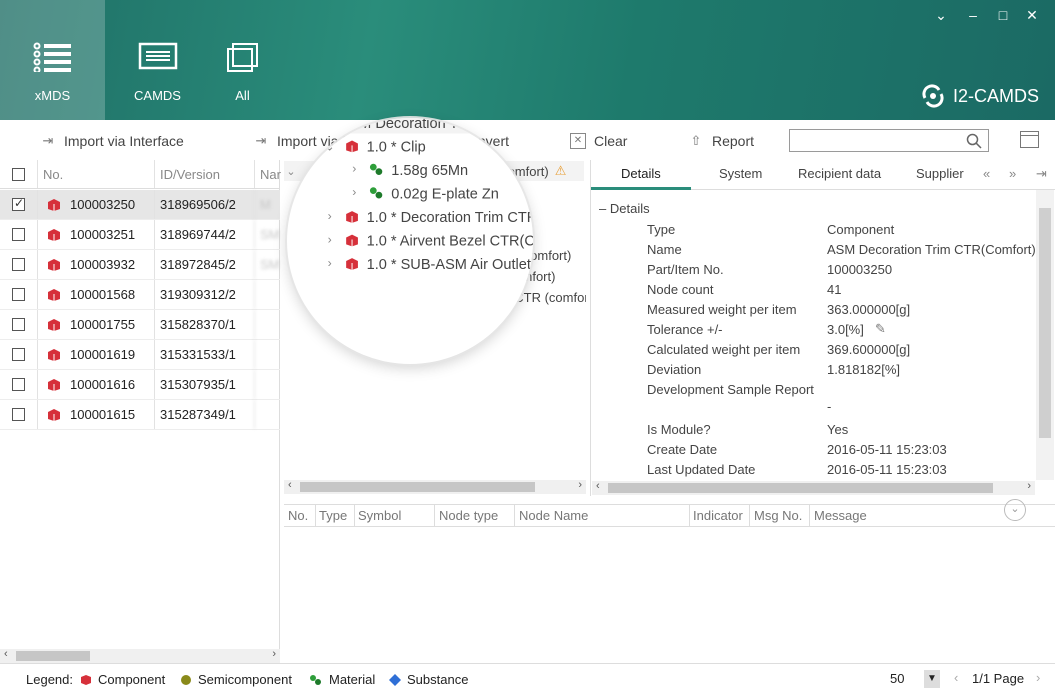 The width and height of the screenshot is (1055, 693). Describe the element at coordinates (1003, 15) in the screenshot. I see `maximize-button: □` at that location.